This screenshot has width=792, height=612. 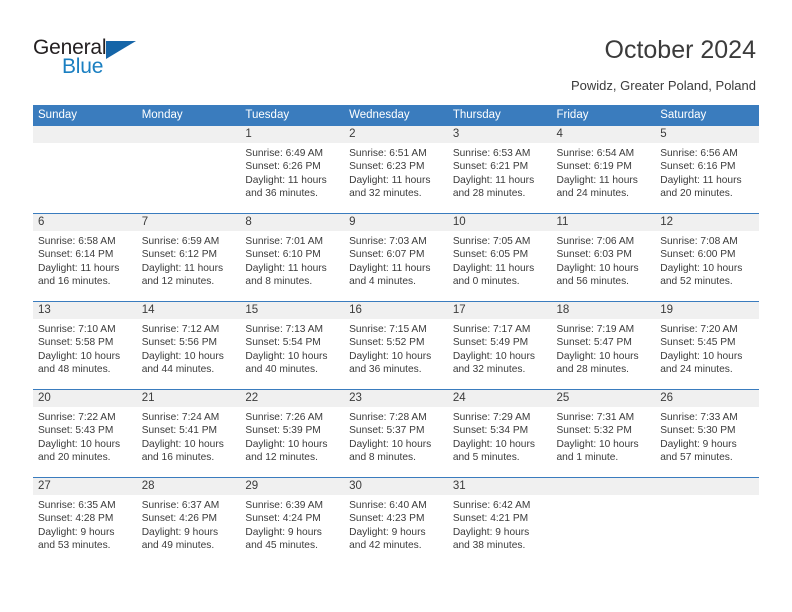 What do you see at coordinates (284, 505) in the screenshot?
I see `sunrise-text: Sunrise: 6:39 AM` at bounding box center [284, 505].